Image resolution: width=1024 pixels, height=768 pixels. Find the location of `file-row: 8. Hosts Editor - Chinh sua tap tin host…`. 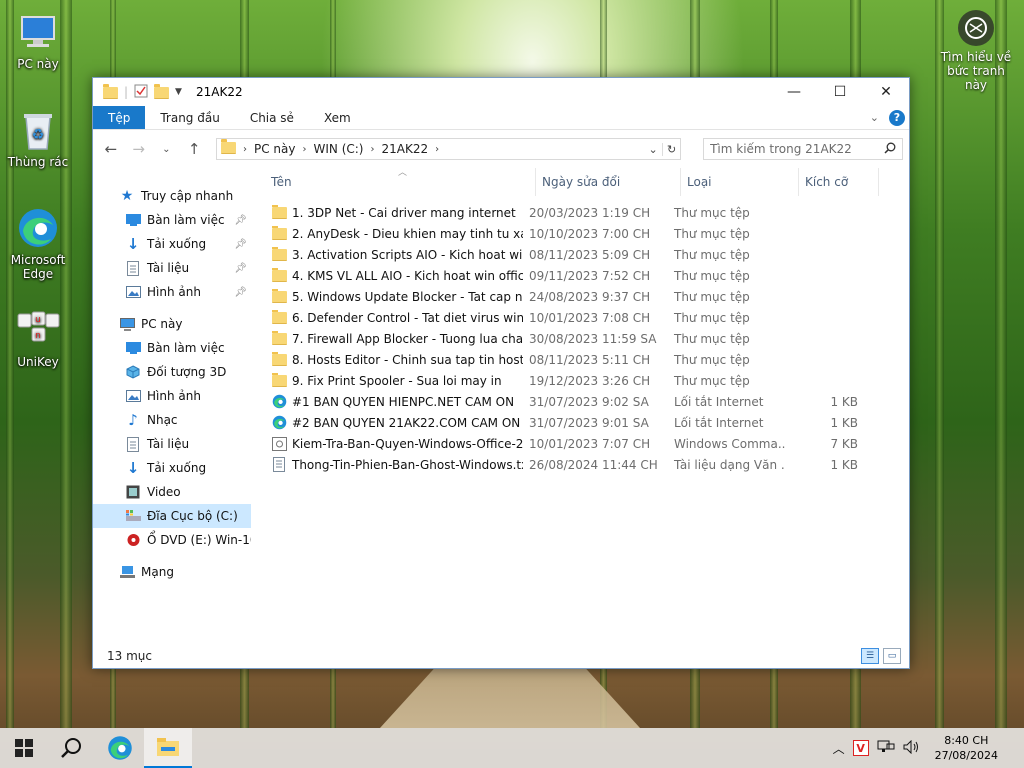

file-row: 8. Hosts Editor - Chinh sua tap tin host… is located at coordinates (580, 359).